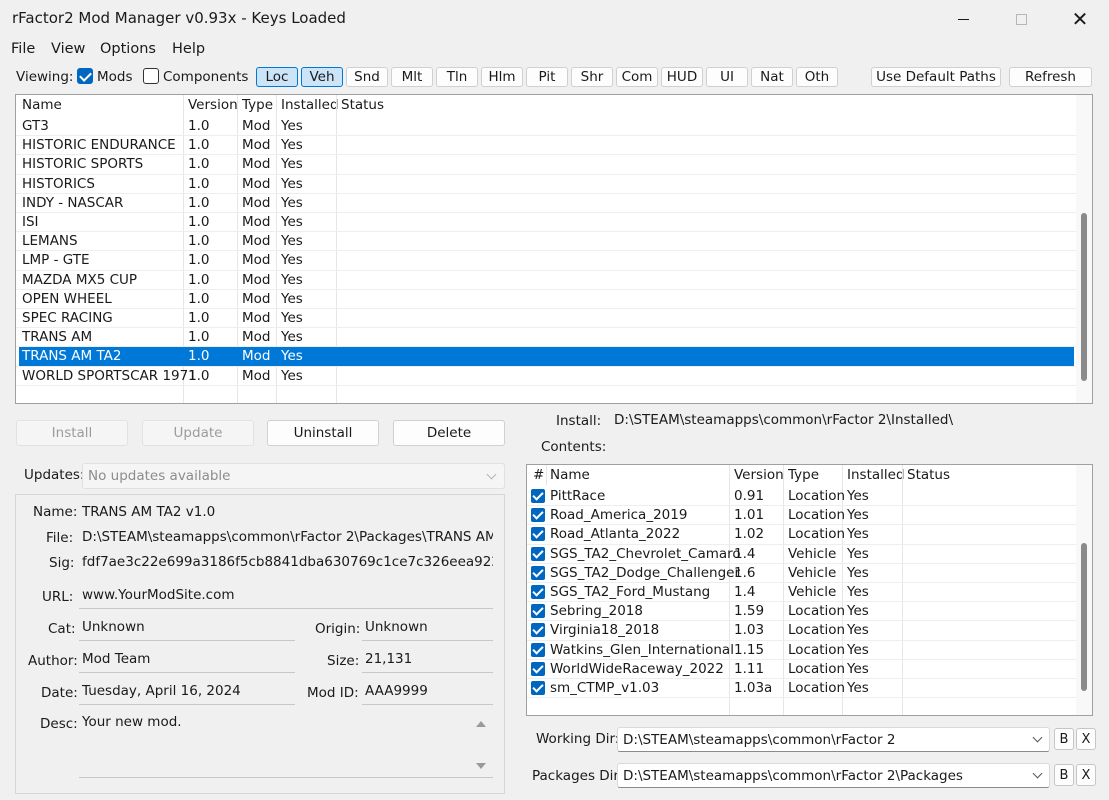  I want to click on packages-dir-browse-button: B, so click(1064, 775).